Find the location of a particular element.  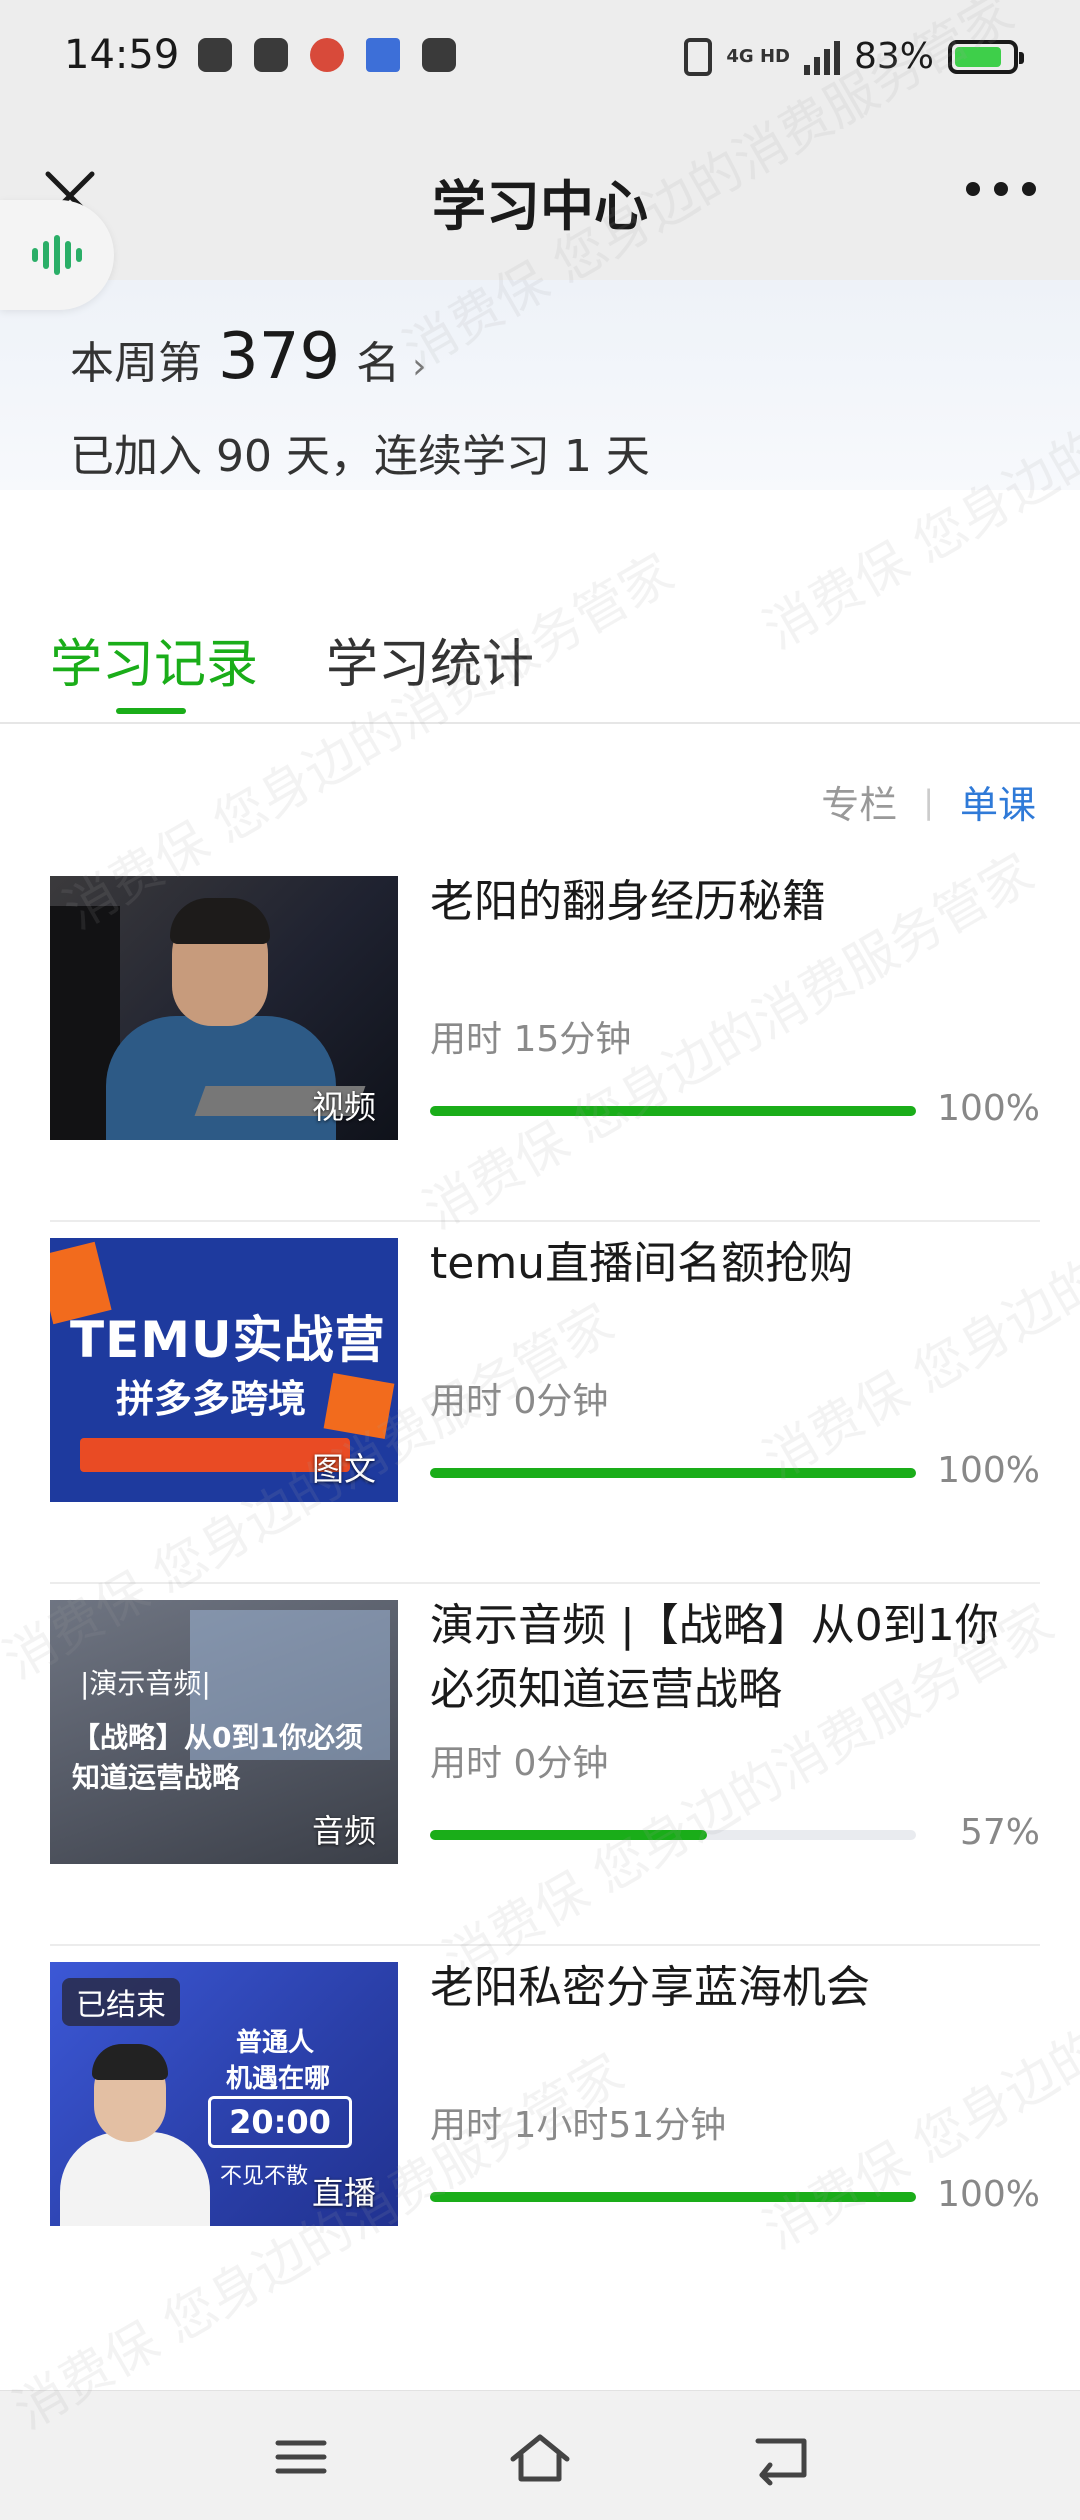

tab-learning-records: 学习记录 is located at coordinates (154, 659).